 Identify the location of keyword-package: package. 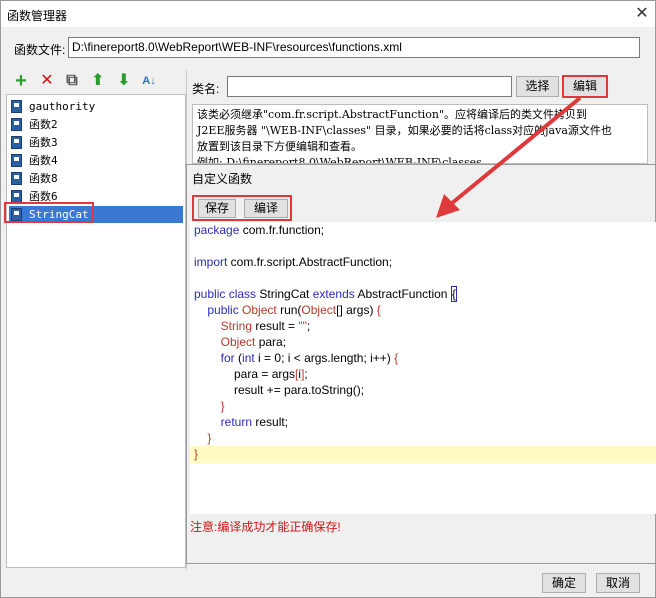
(217, 230).